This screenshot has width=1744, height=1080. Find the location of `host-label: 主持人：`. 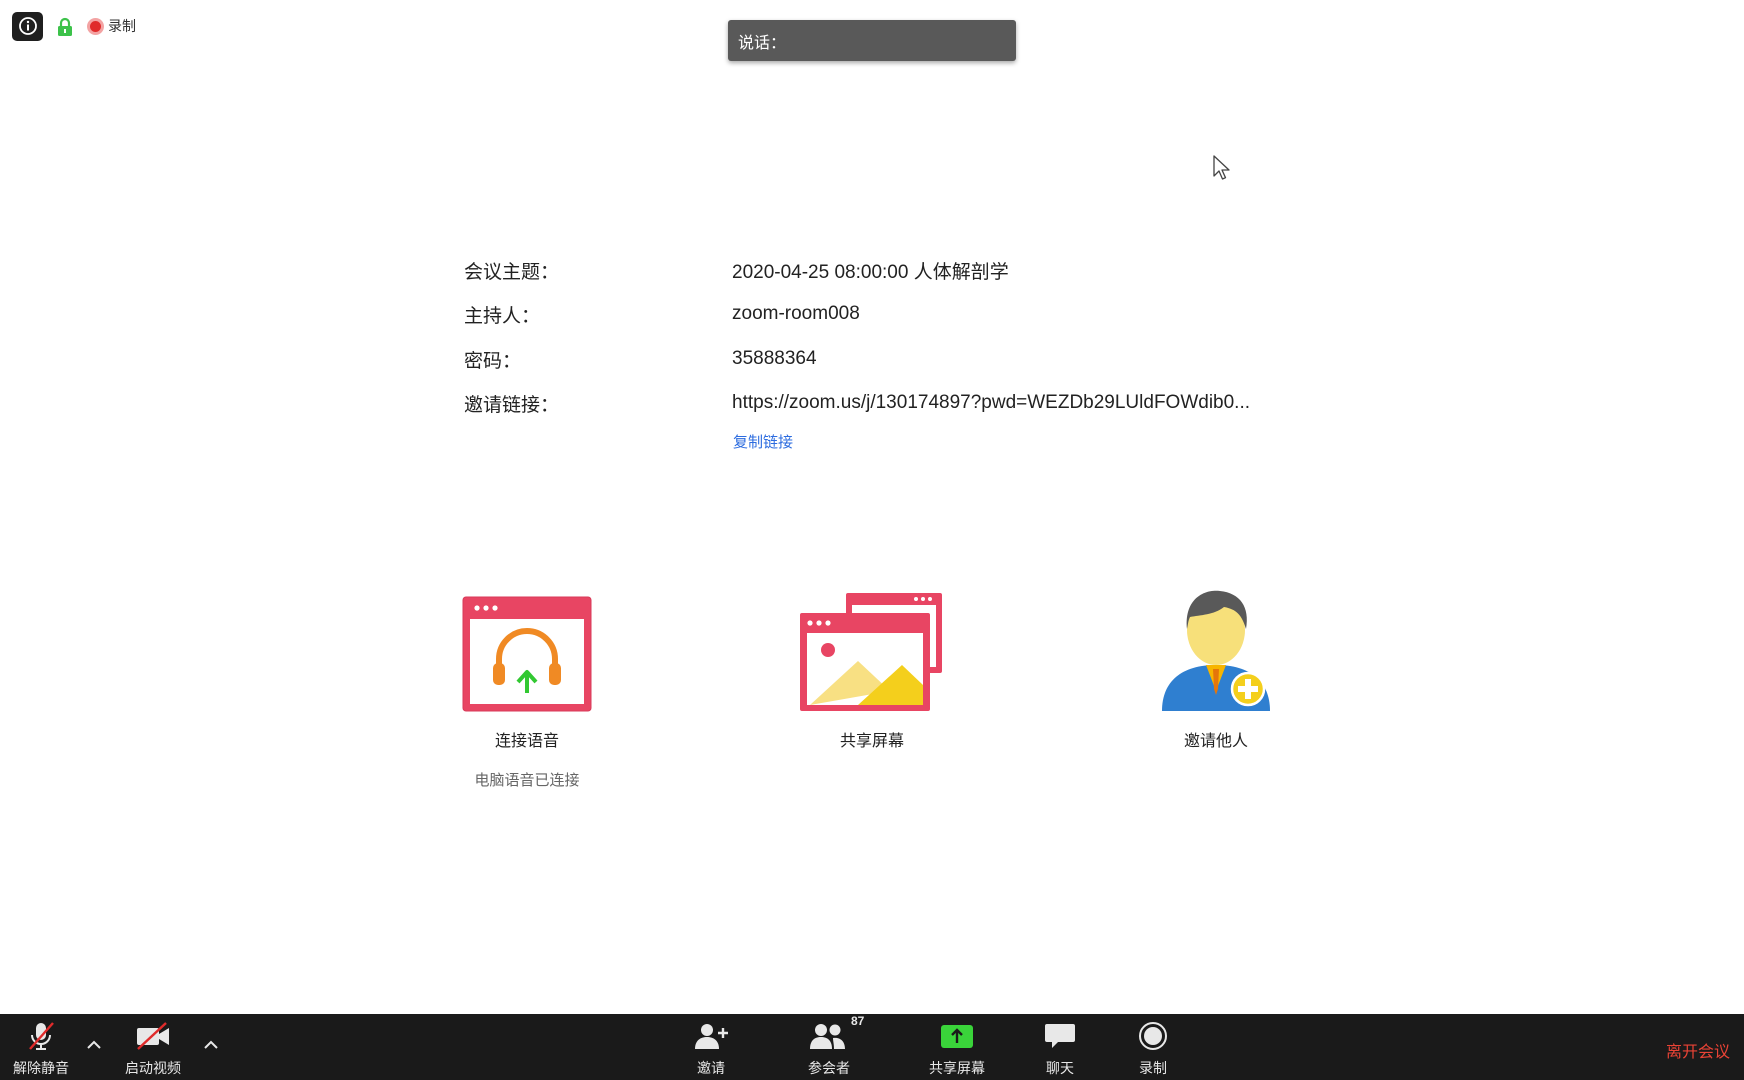

host-label: 主持人： is located at coordinates (502, 315).